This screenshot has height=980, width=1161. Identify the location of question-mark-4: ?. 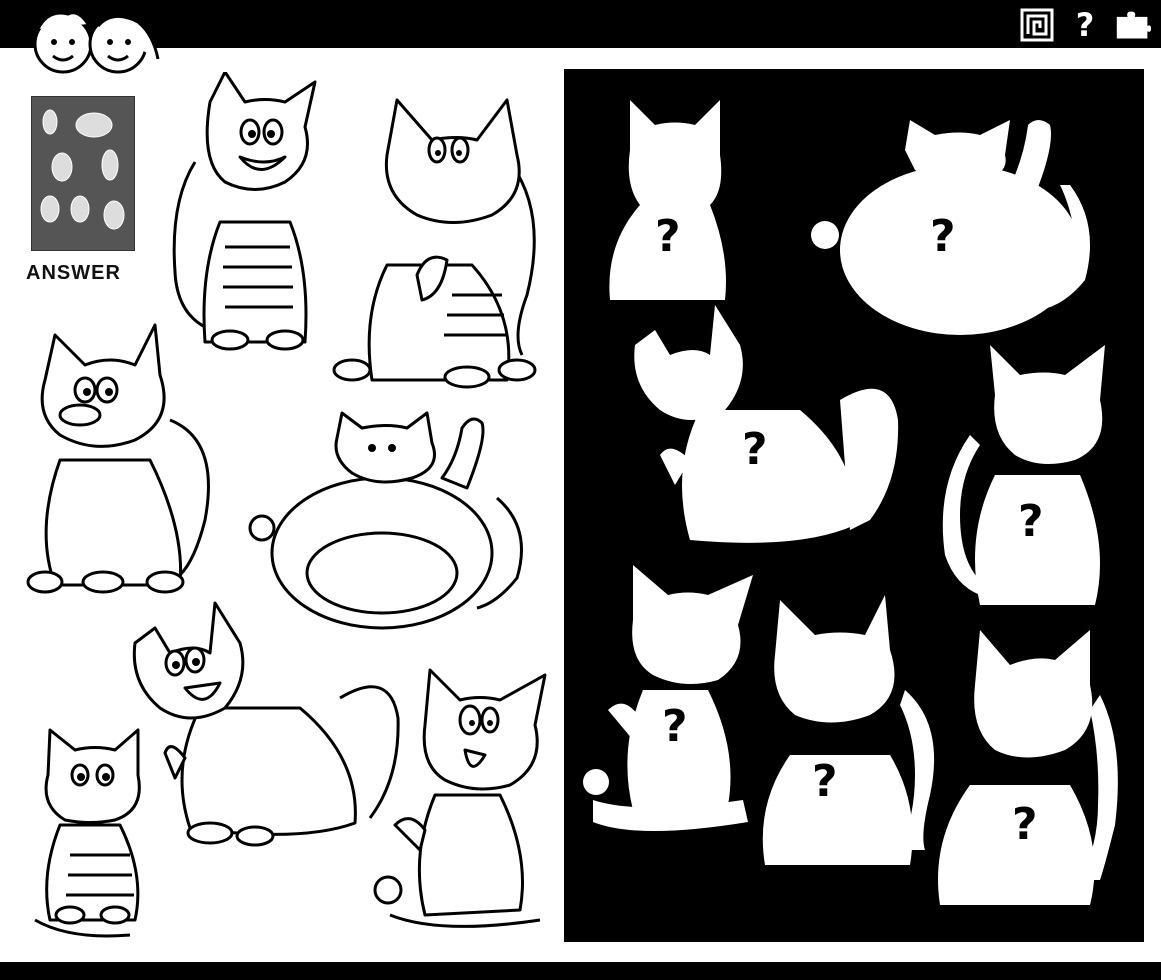
(1031, 521).